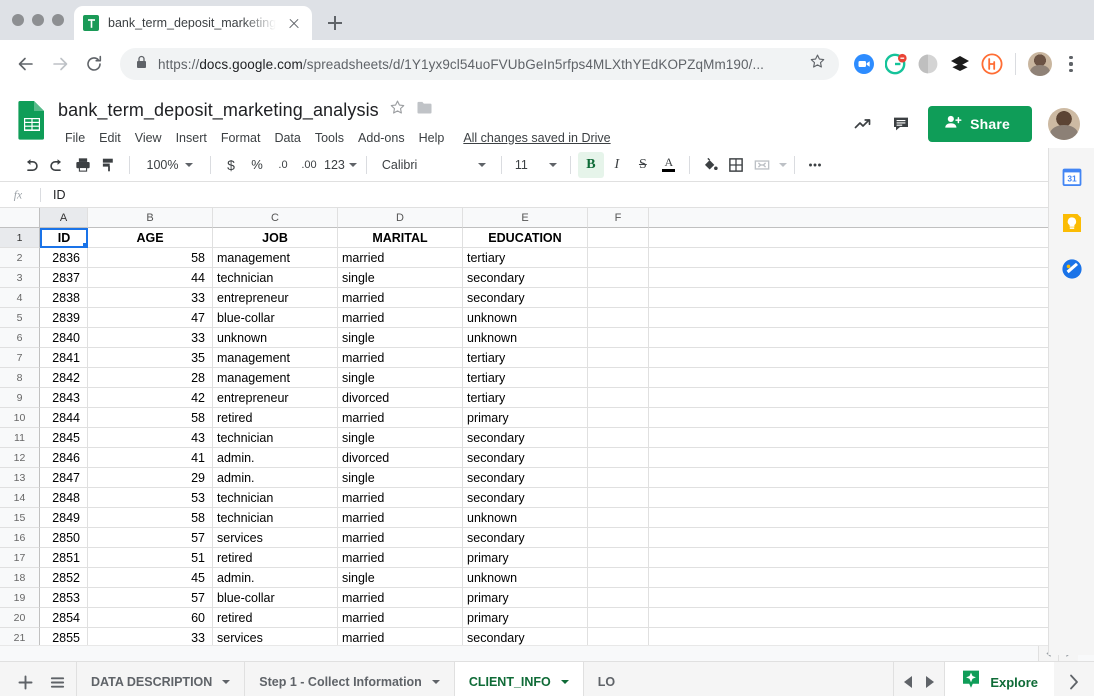 The height and width of the screenshot is (696, 1094). I want to click on close-tab-icon, so click(294, 23).